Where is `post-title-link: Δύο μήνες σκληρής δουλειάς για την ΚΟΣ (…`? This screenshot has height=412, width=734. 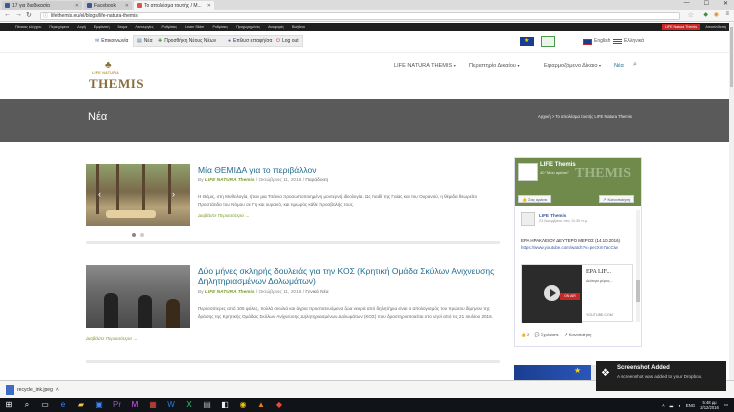
post-title-link: Δύο μήνες σκληρής δουλειάς για την ΚΟΣ (… is located at coordinates (348, 276).